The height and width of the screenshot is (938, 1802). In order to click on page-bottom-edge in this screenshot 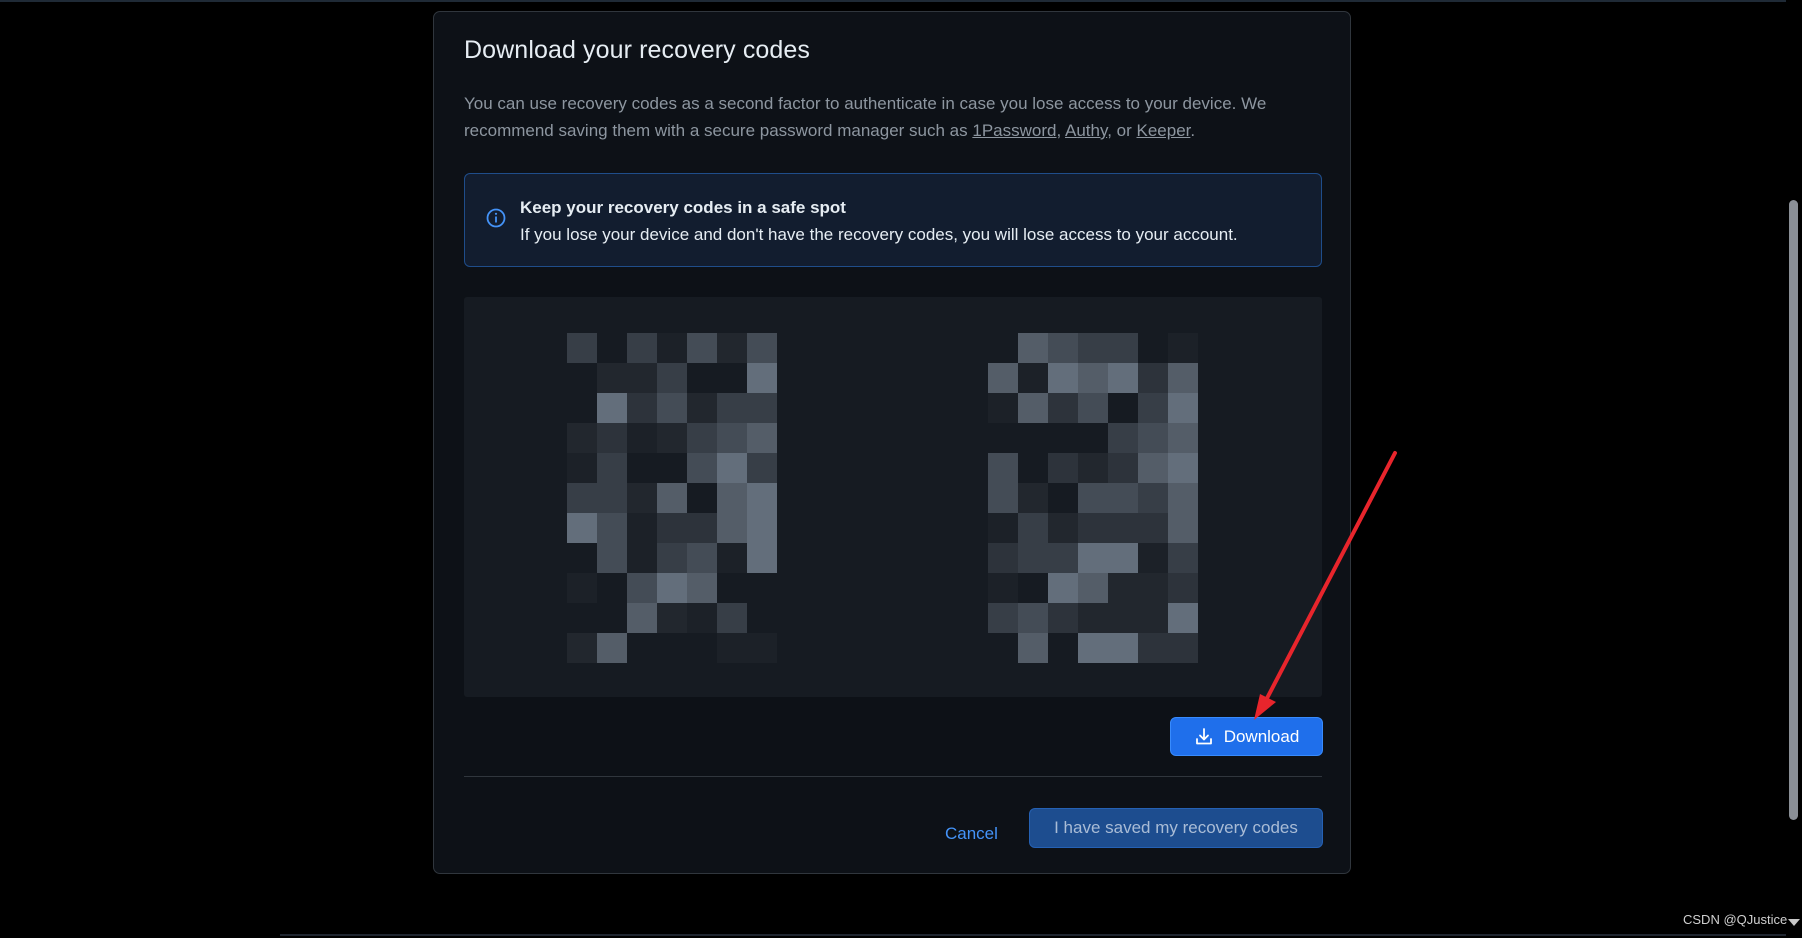, I will do `click(1035, 935)`.